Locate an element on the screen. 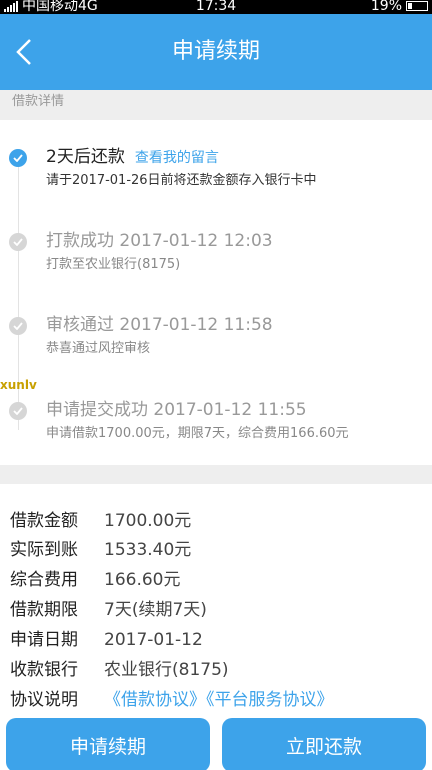 The height and width of the screenshot is (770, 432). battery-icon is located at coordinates (417, 6).